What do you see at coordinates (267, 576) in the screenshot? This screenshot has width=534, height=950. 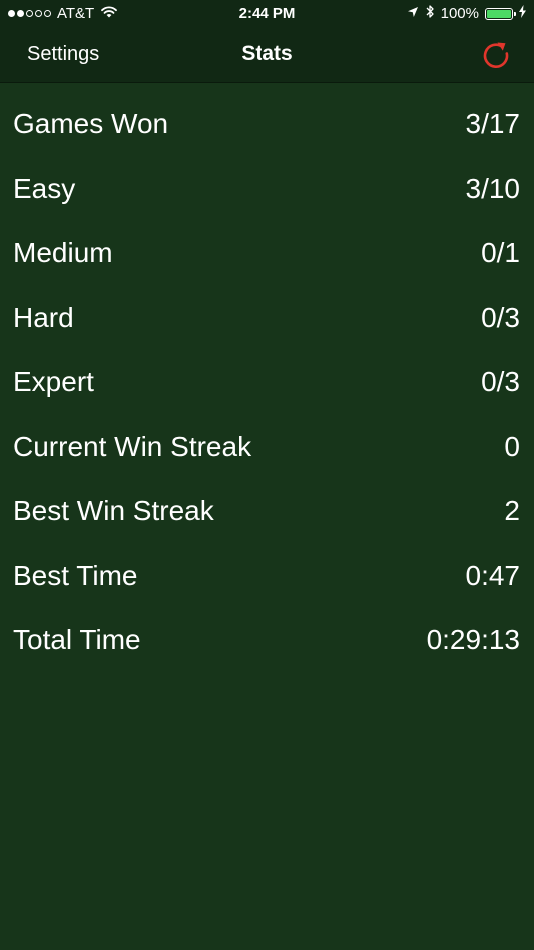 I see `stat-row: Best Time 0:47` at bounding box center [267, 576].